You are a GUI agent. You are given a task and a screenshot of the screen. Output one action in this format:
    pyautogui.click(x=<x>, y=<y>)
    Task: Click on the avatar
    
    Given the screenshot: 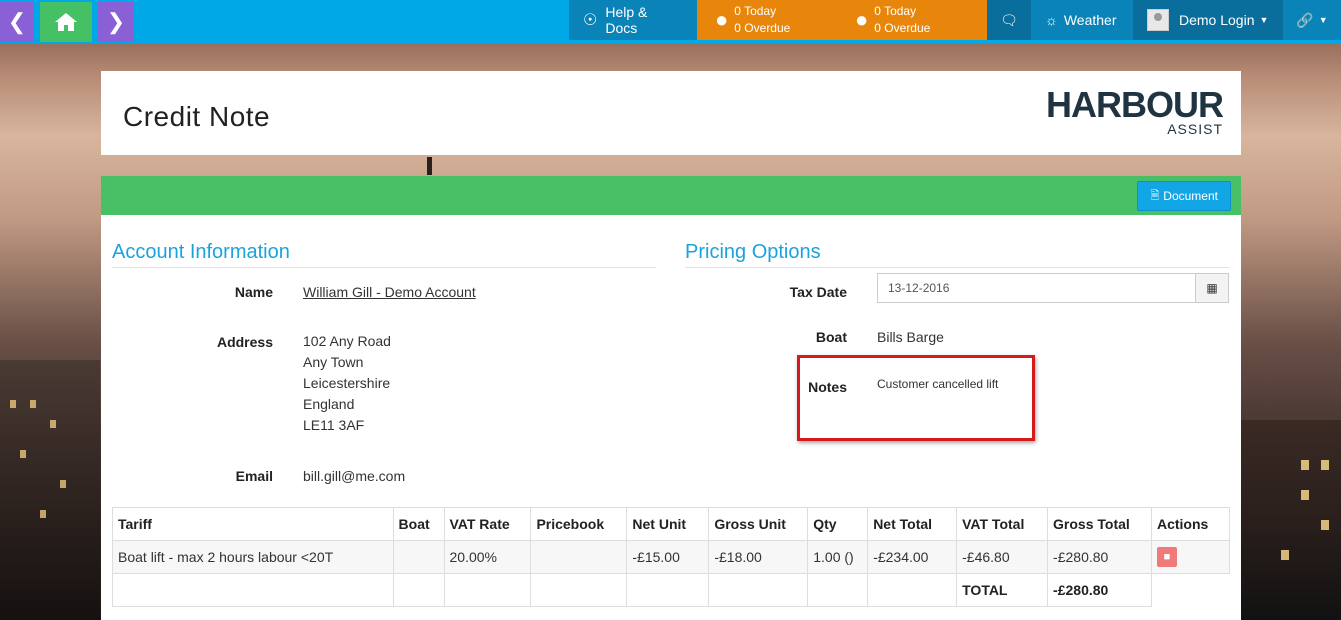 What is the action you would take?
    pyautogui.click(x=1158, y=20)
    